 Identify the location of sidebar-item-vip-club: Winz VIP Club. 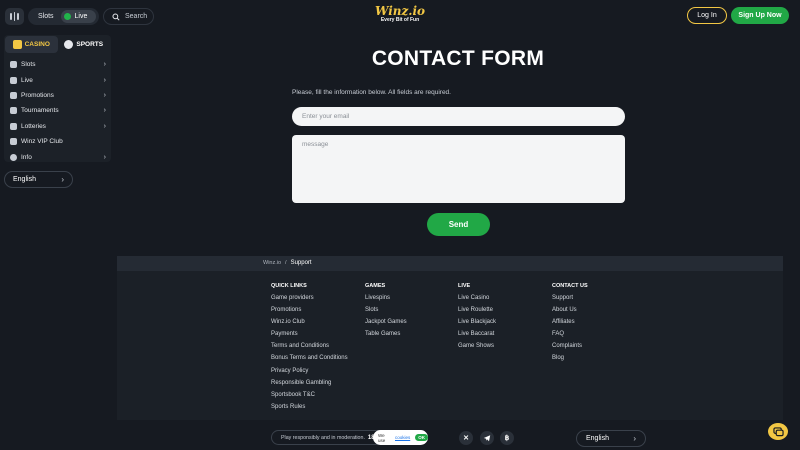
(57, 141).